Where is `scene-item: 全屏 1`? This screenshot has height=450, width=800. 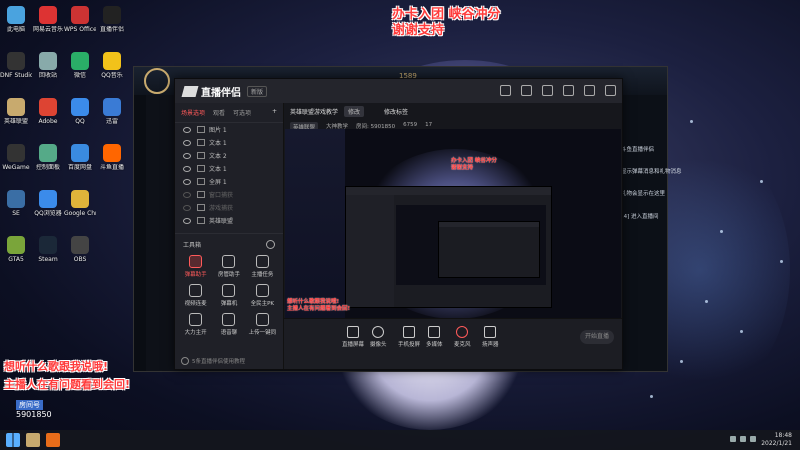
scene-item: 全屏 1 is located at coordinates (229, 181).